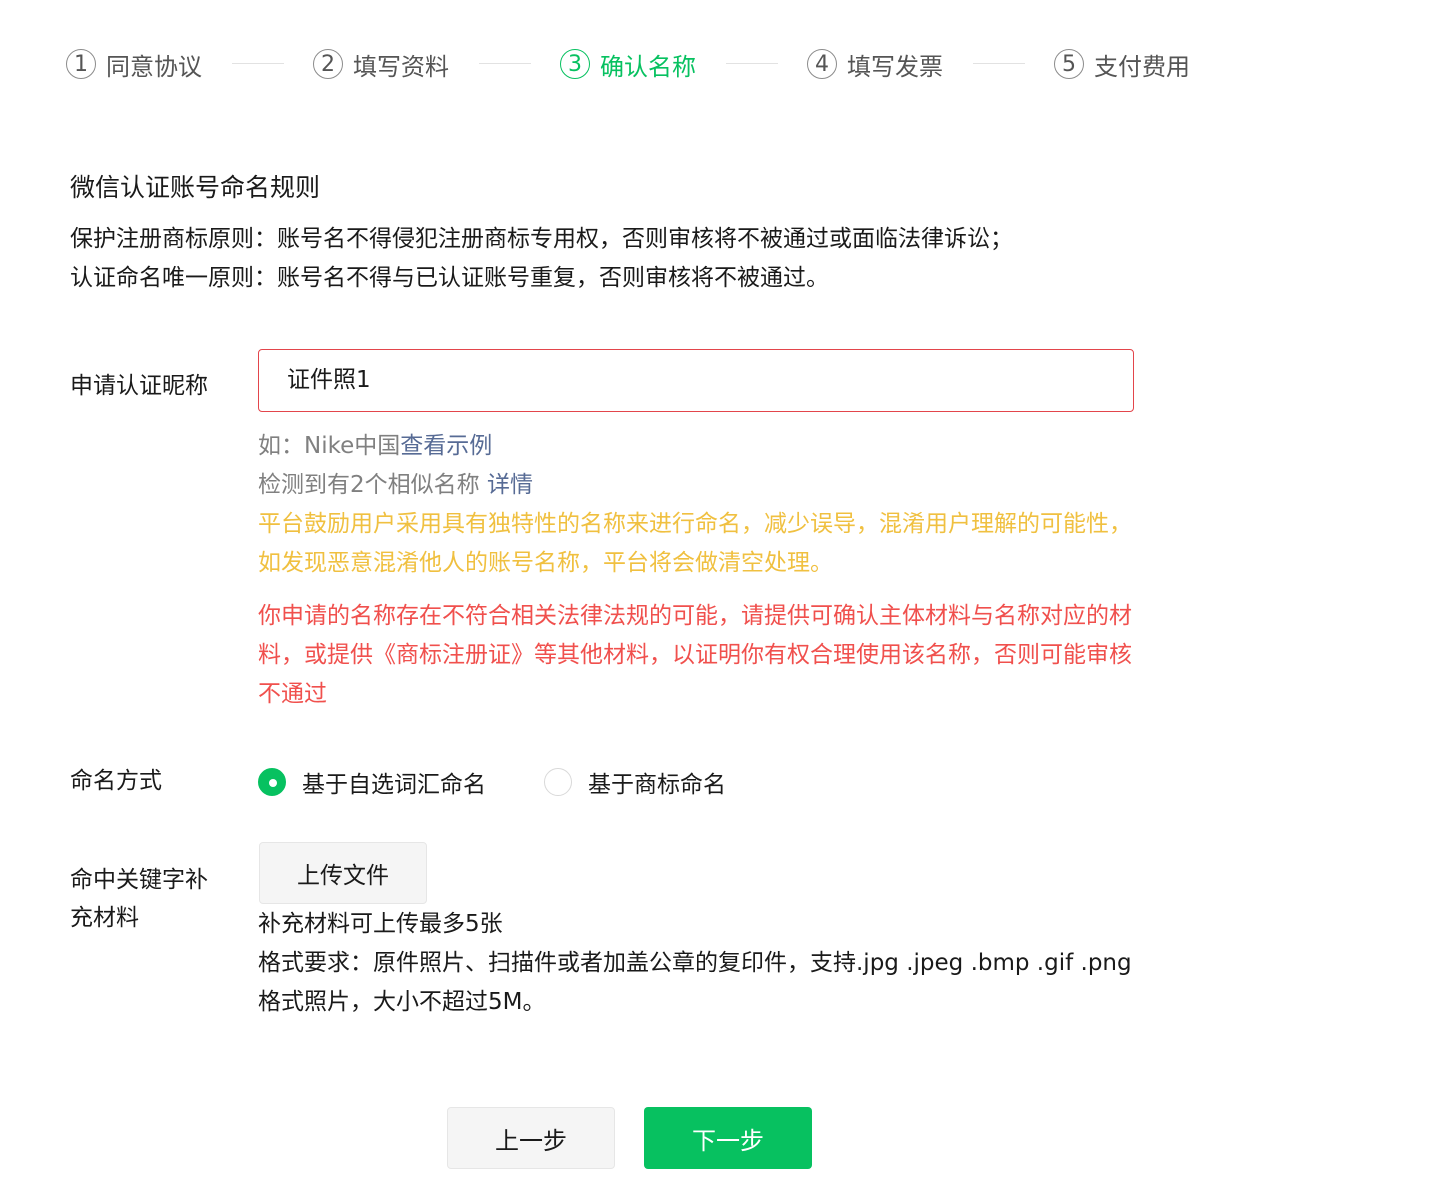 Image resolution: width=1435 pixels, height=1195 pixels. Describe the element at coordinates (648, 66) in the screenshot. I see `step-label: 确认名称` at that location.